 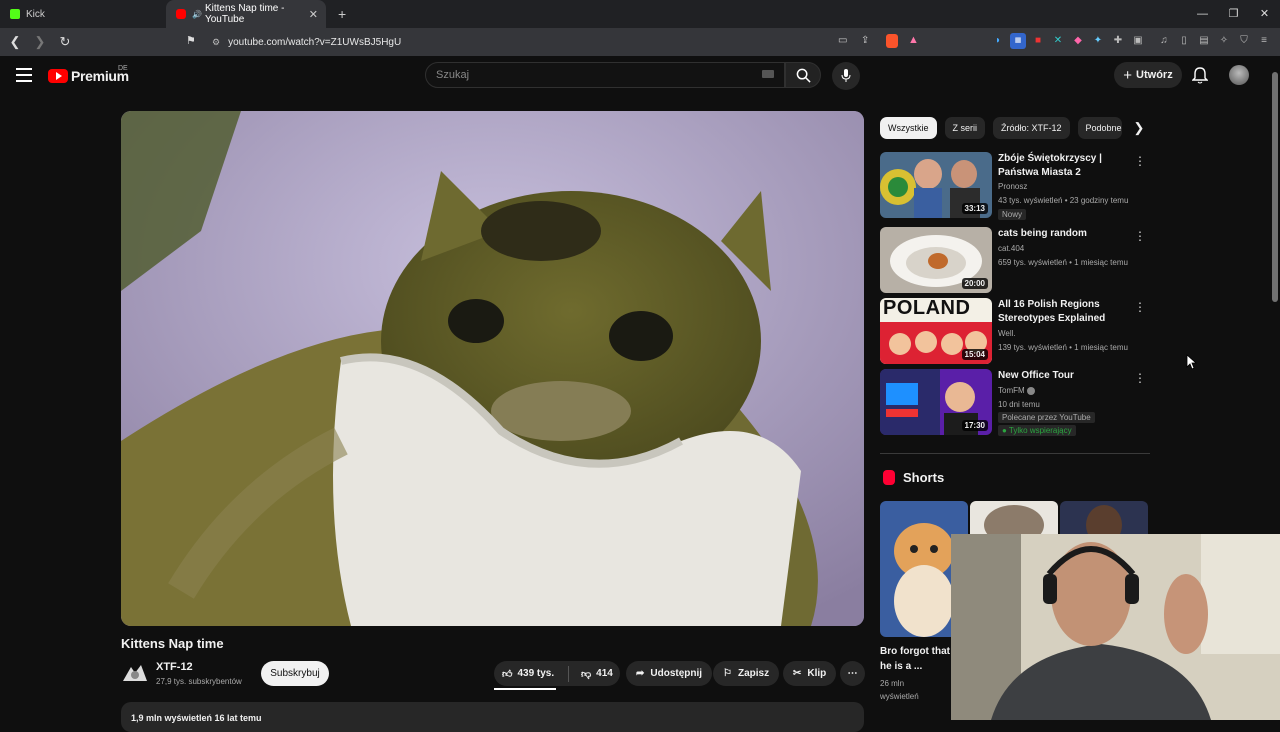 I want to click on thumbs-down-icon: 👎︎, so click(x=586, y=674).